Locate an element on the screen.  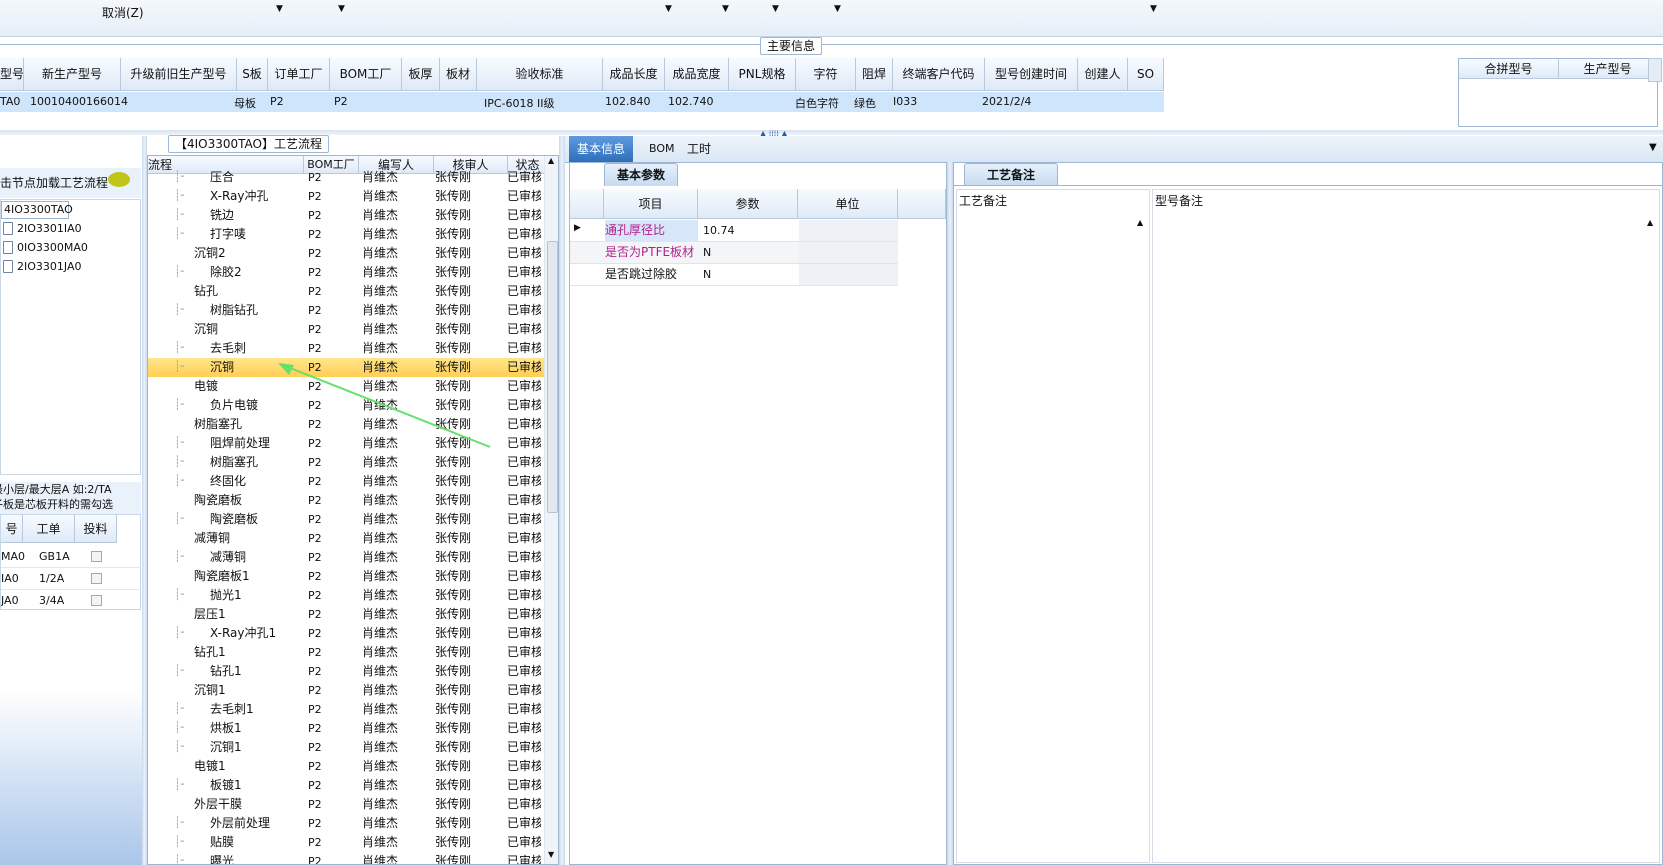
col-header: 生产型号 is located at coordinates (1608, 69).